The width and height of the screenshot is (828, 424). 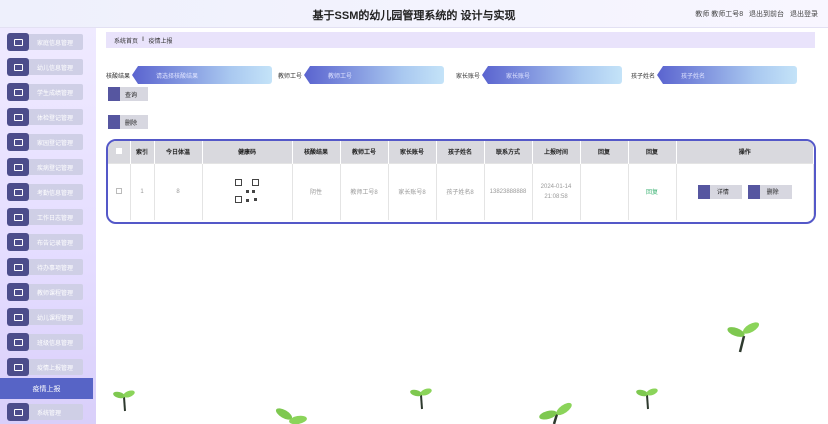 I want to click on sidebar-item-child: 幼儿信息管理, so click(x=45, y=67).